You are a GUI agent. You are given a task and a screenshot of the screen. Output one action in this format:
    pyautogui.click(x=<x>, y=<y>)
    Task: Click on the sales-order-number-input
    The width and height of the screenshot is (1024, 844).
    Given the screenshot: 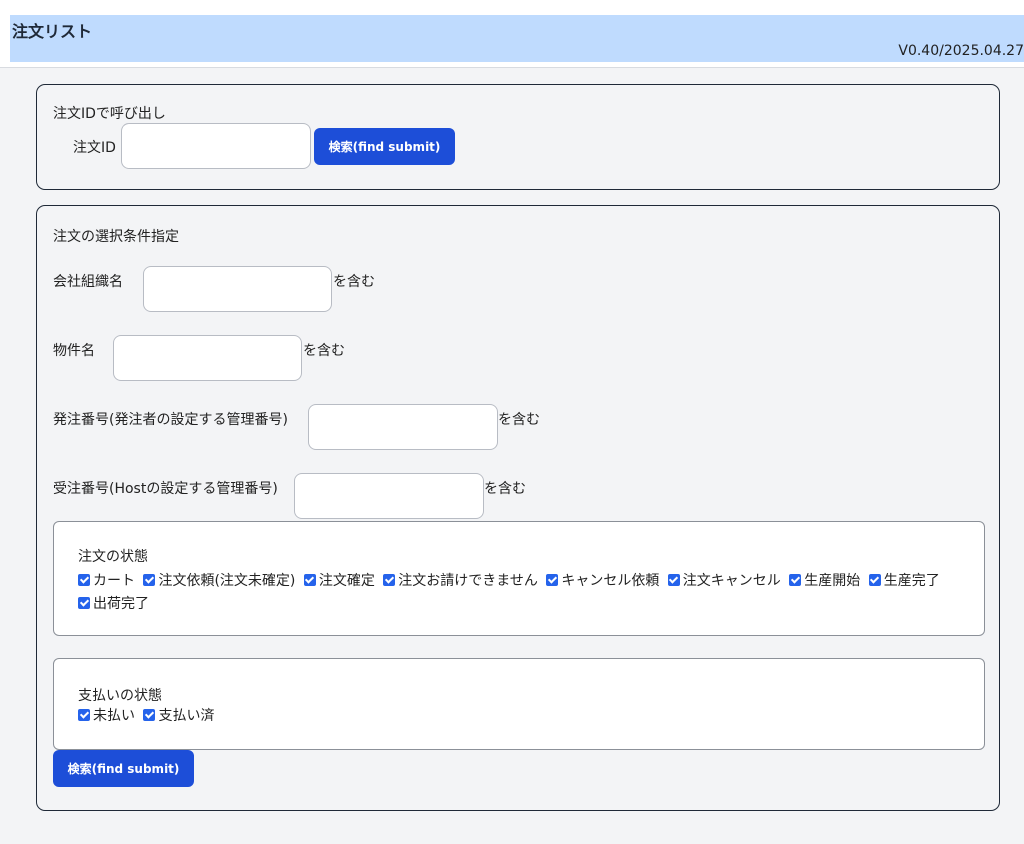 What is the action you would take?
    pyautogui.click(x=389, y=496)
    